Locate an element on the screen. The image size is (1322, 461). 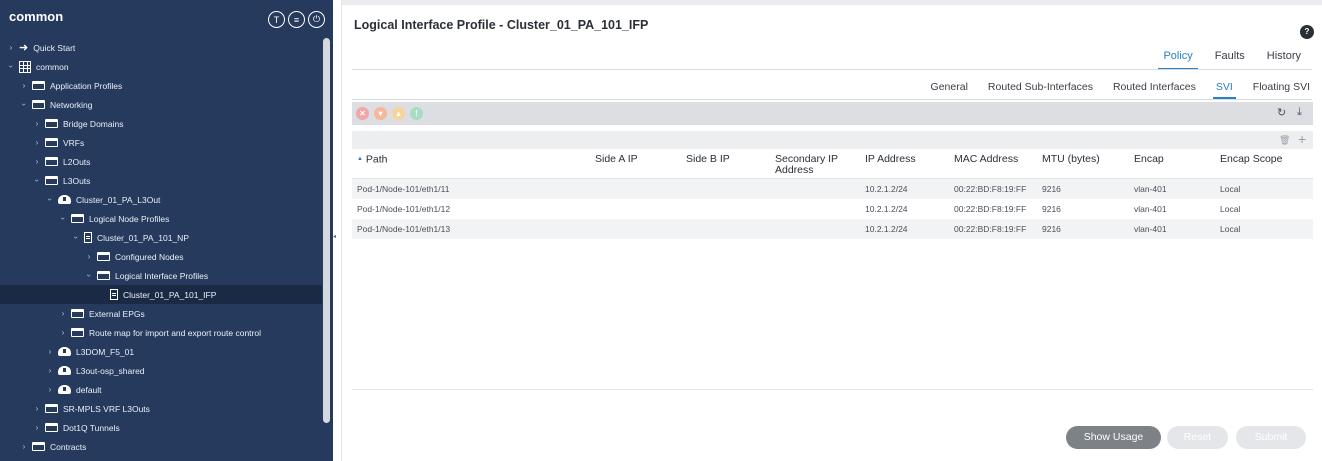
tab-policy: Policy is located at coordinates (1177, 60).